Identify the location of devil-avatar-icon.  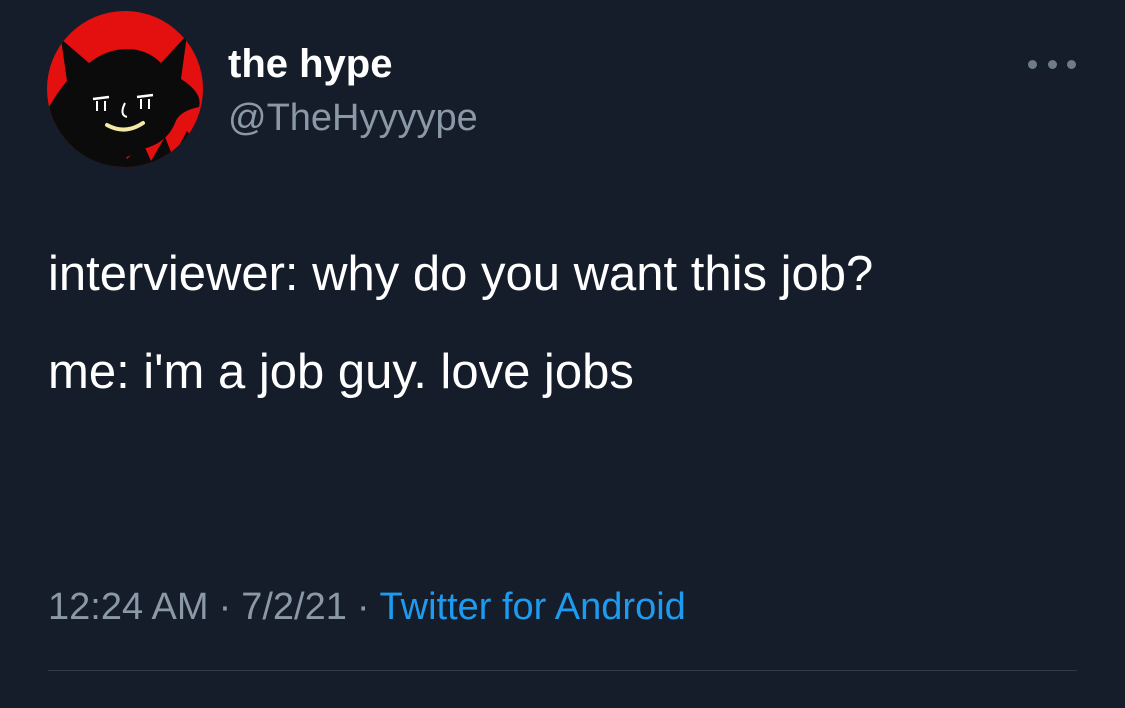
(125, 89).